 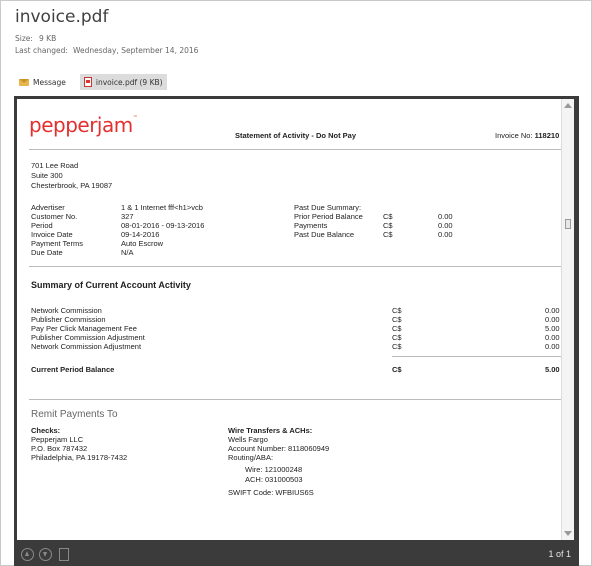 I want to click on detail-value: N/A, so click(x=127, y=252).